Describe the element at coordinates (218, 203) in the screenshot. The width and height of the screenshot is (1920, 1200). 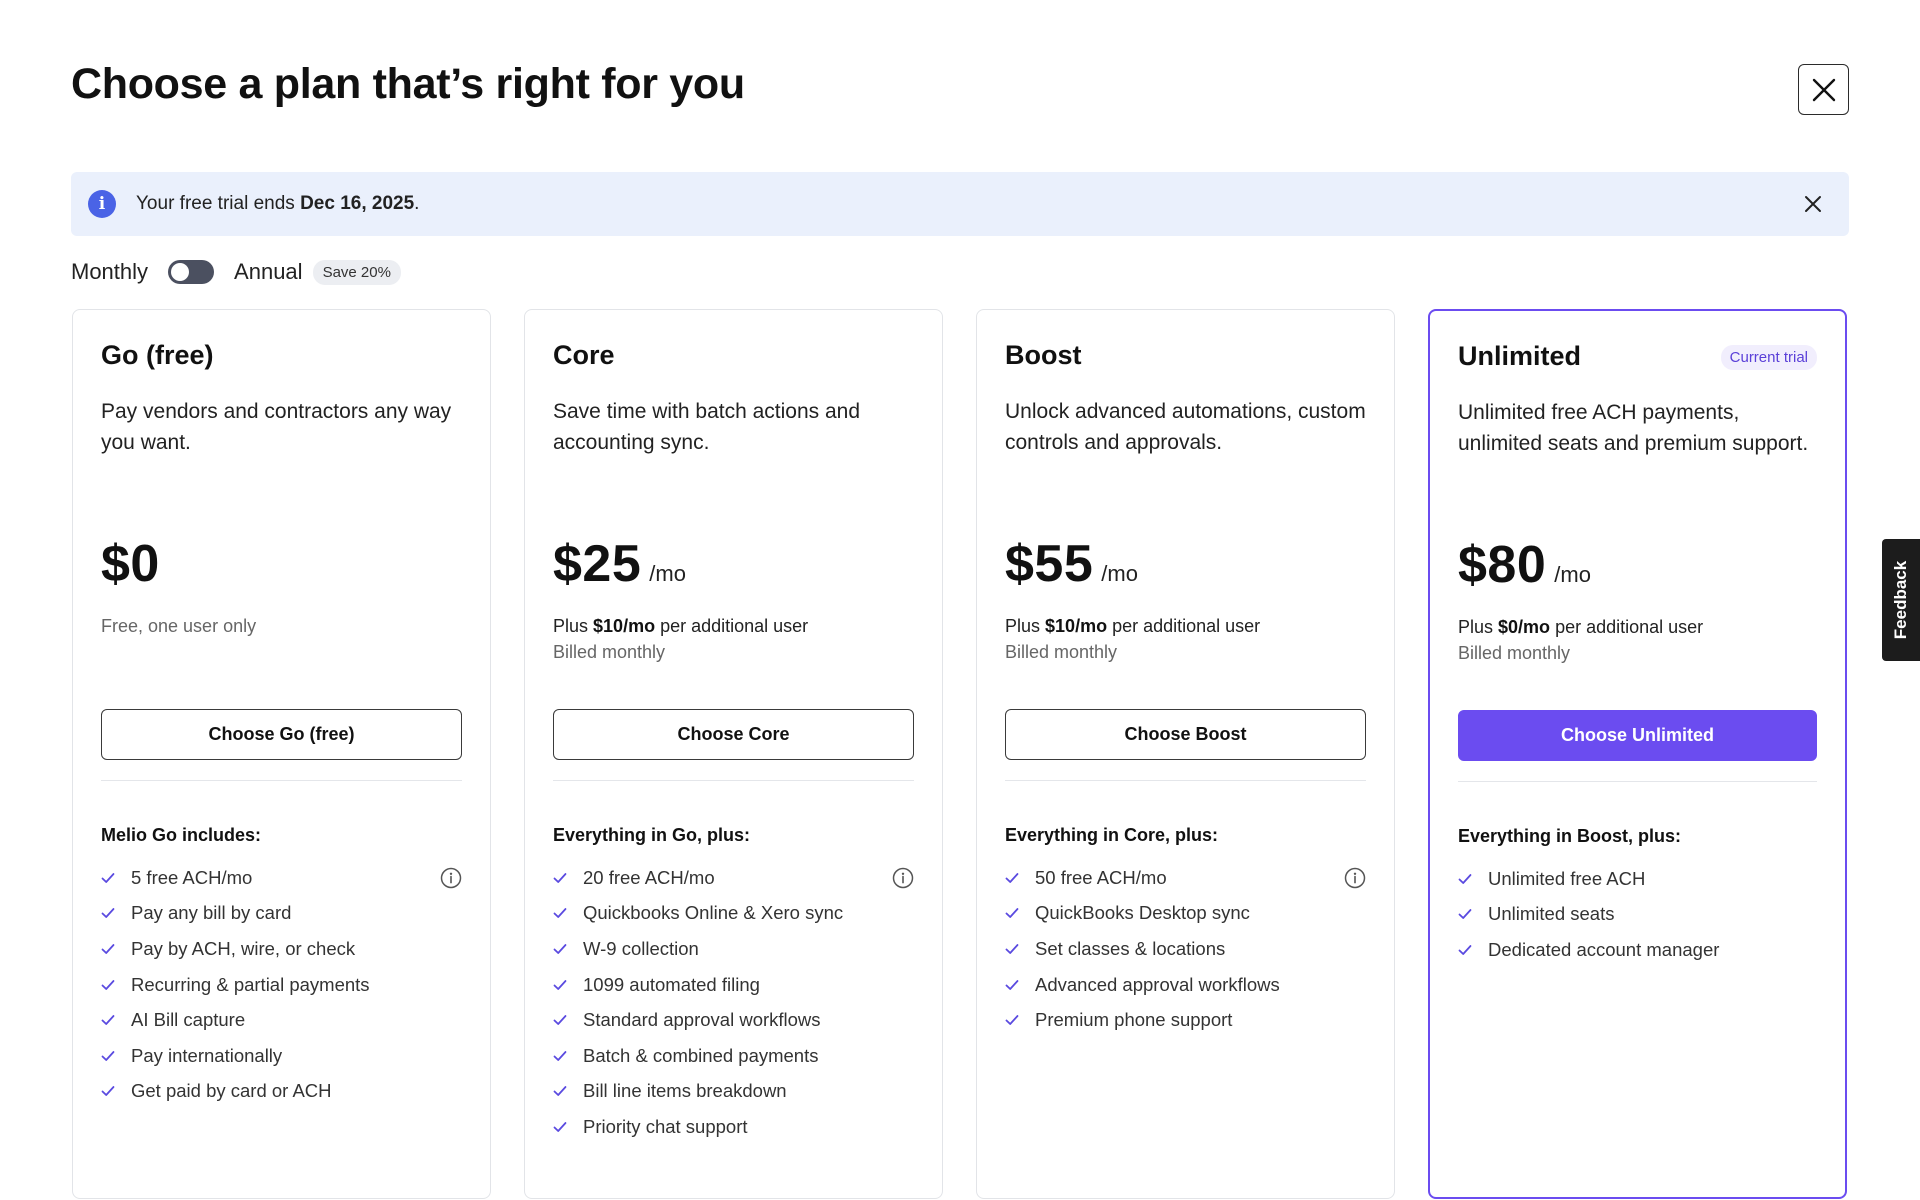
I see `trial-text-prefix: Your free trial ends` at that location.